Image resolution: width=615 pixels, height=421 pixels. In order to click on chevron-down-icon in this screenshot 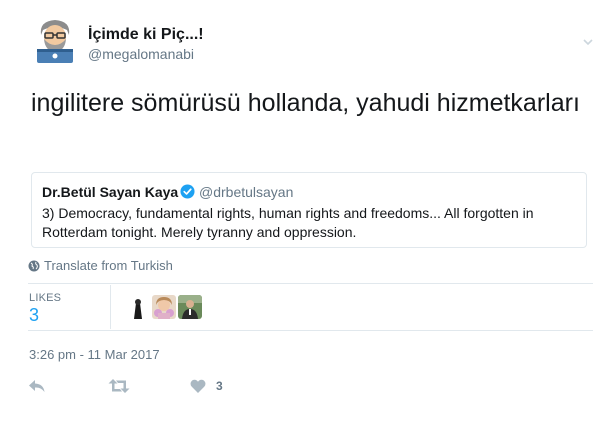, I will do `click(588, 40)`.